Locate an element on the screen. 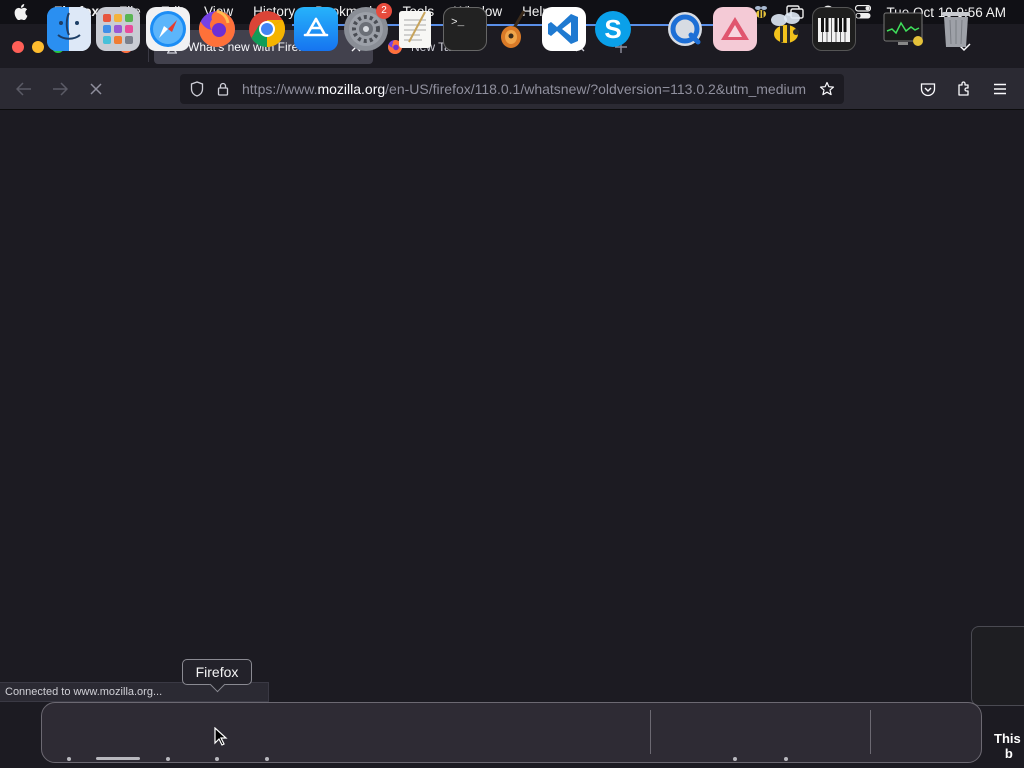 This screenshot has height=768, width=1024. pocket-icon is located at coordinates (928, 89).